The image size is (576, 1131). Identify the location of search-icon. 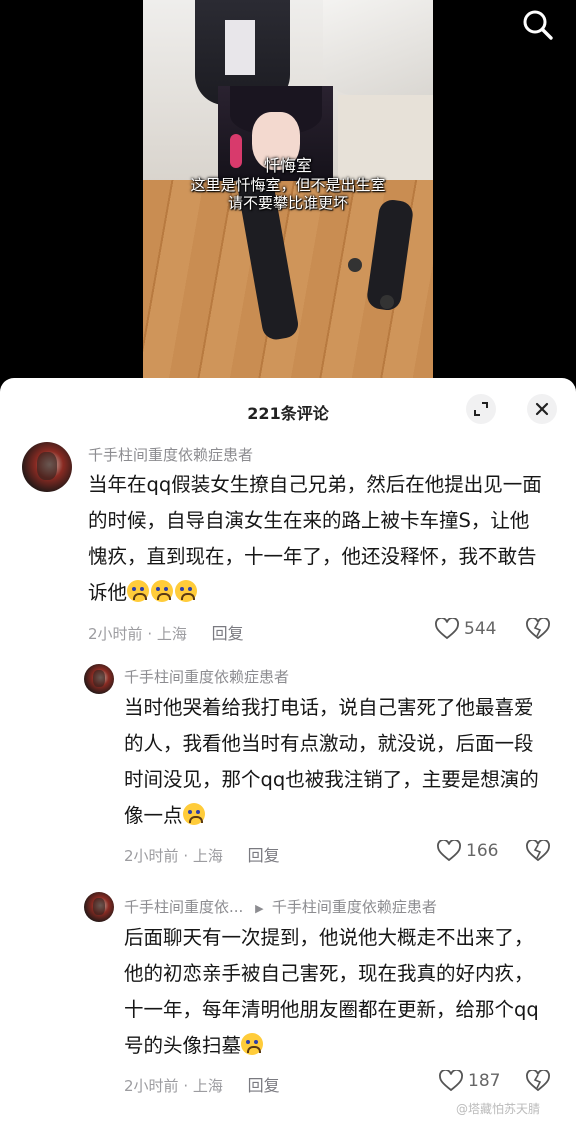
(538, 25).